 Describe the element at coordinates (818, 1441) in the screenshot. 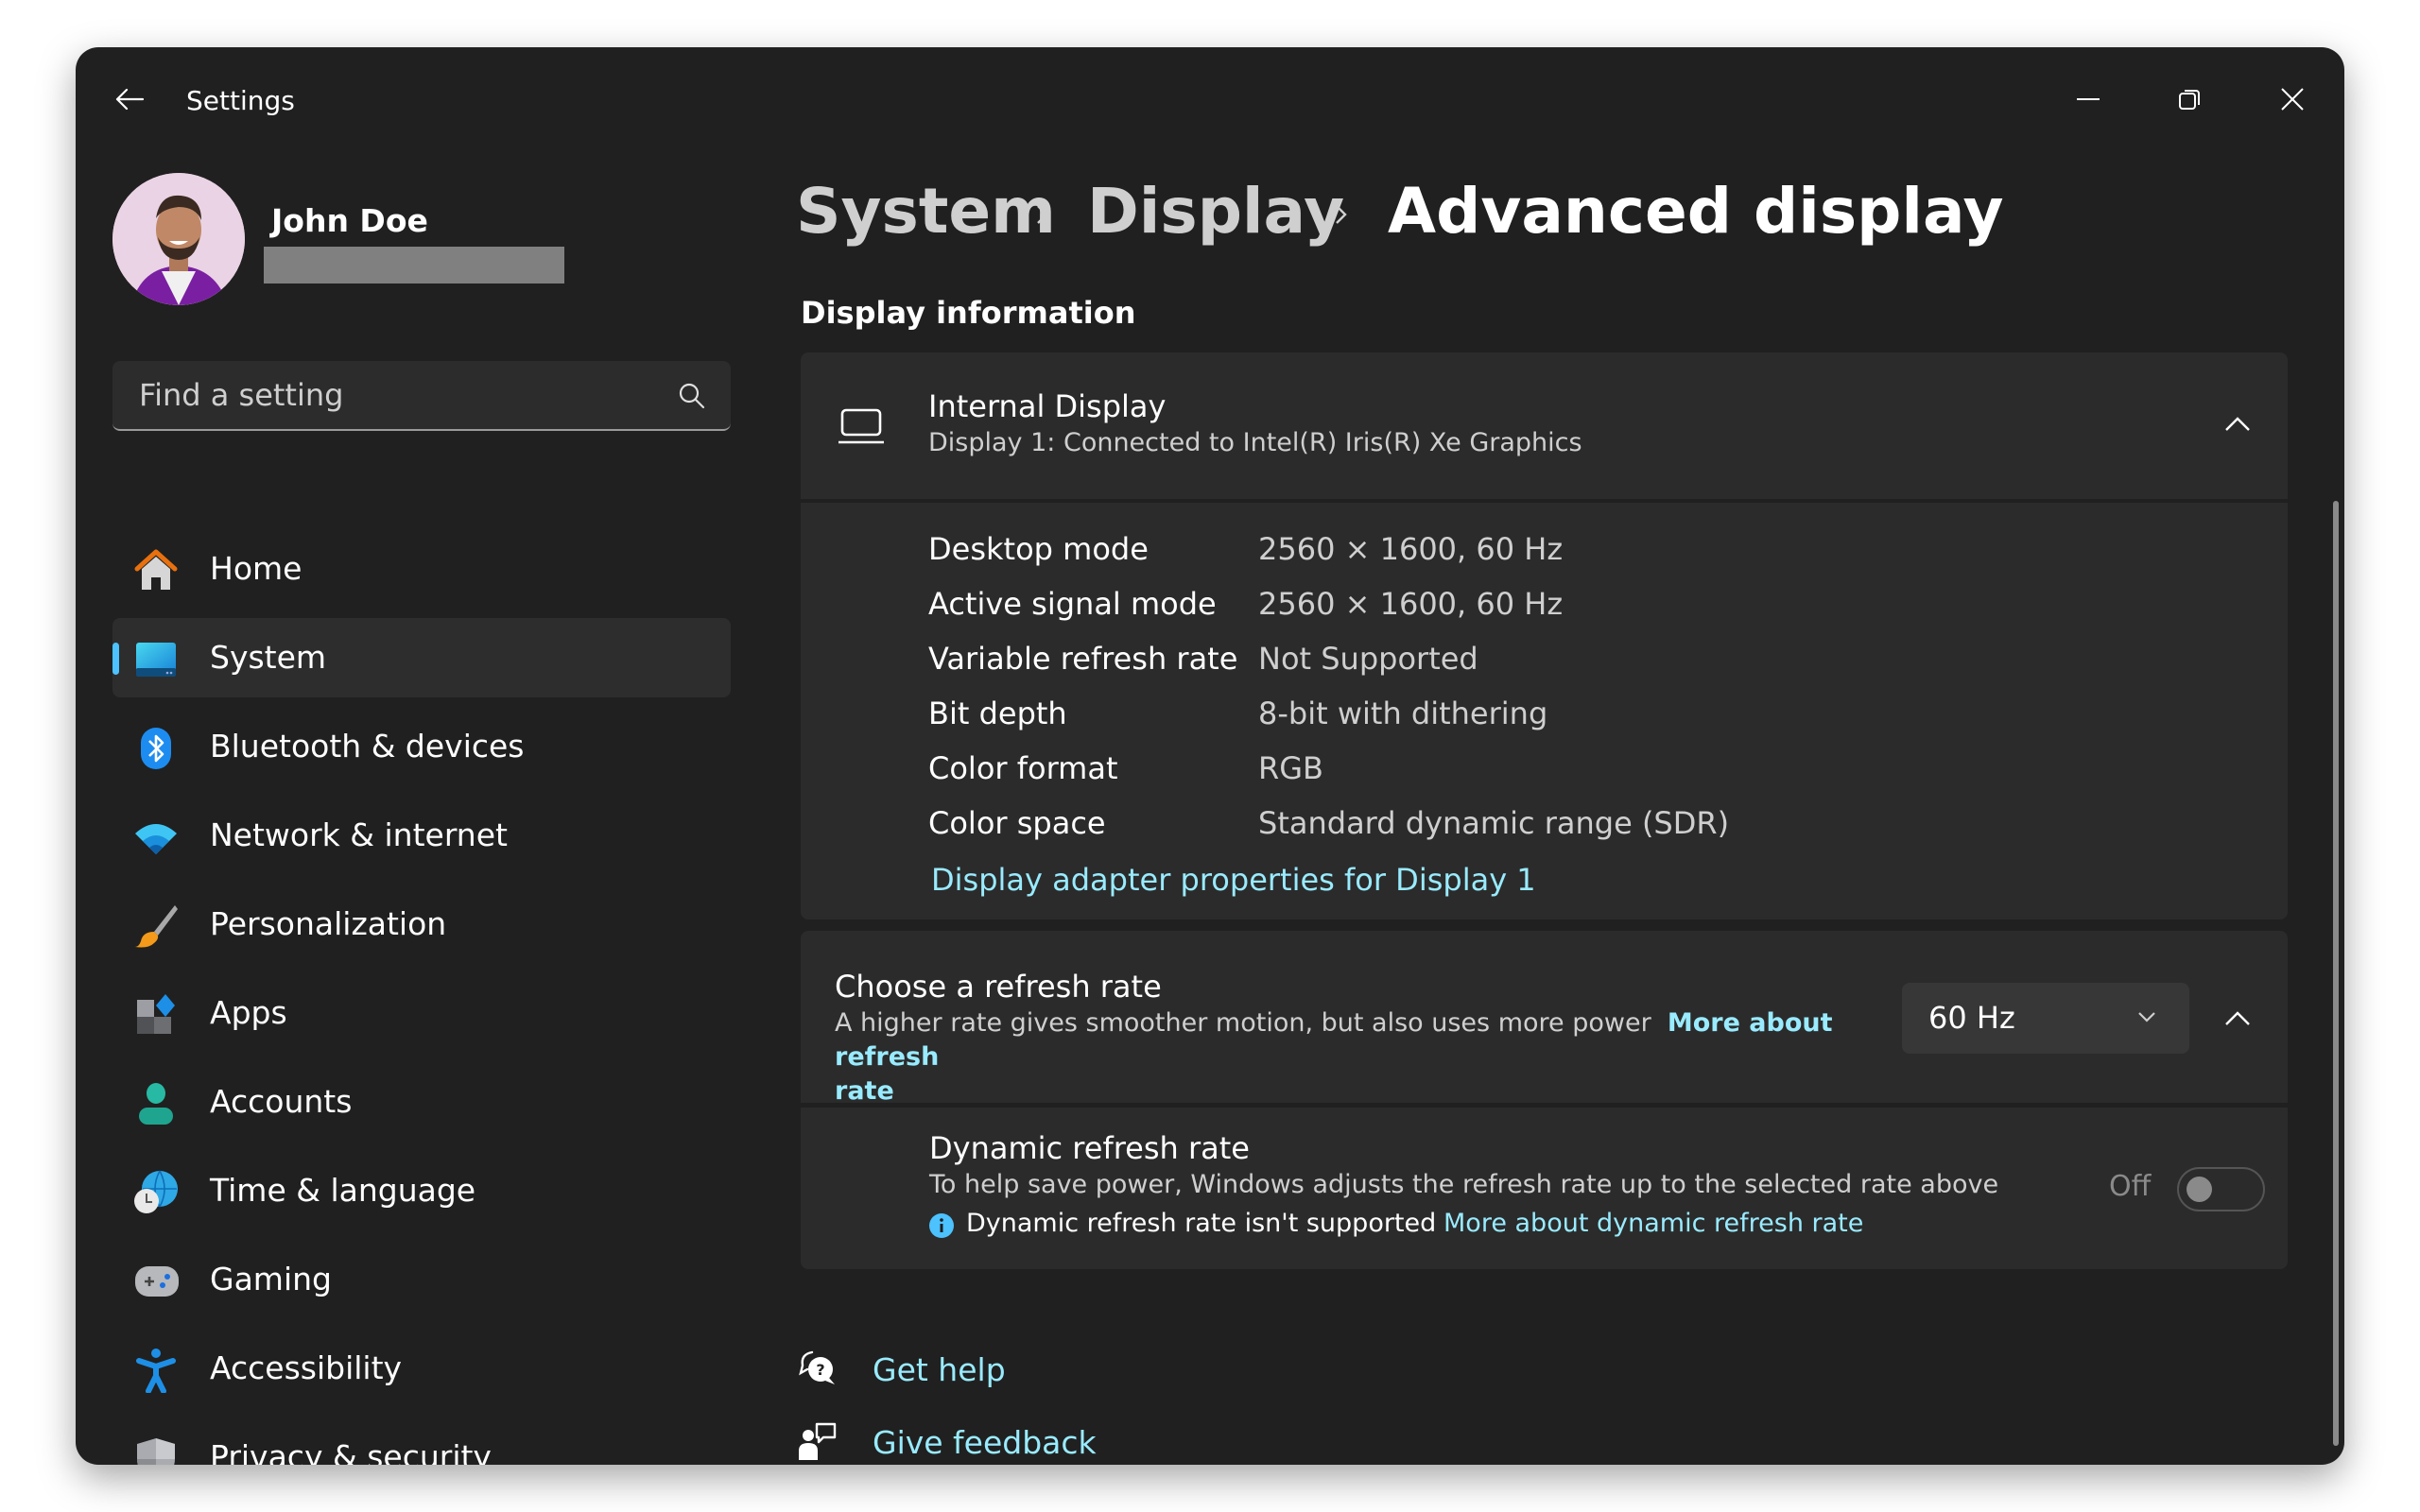

I see `give-feedback-icon` at that location.